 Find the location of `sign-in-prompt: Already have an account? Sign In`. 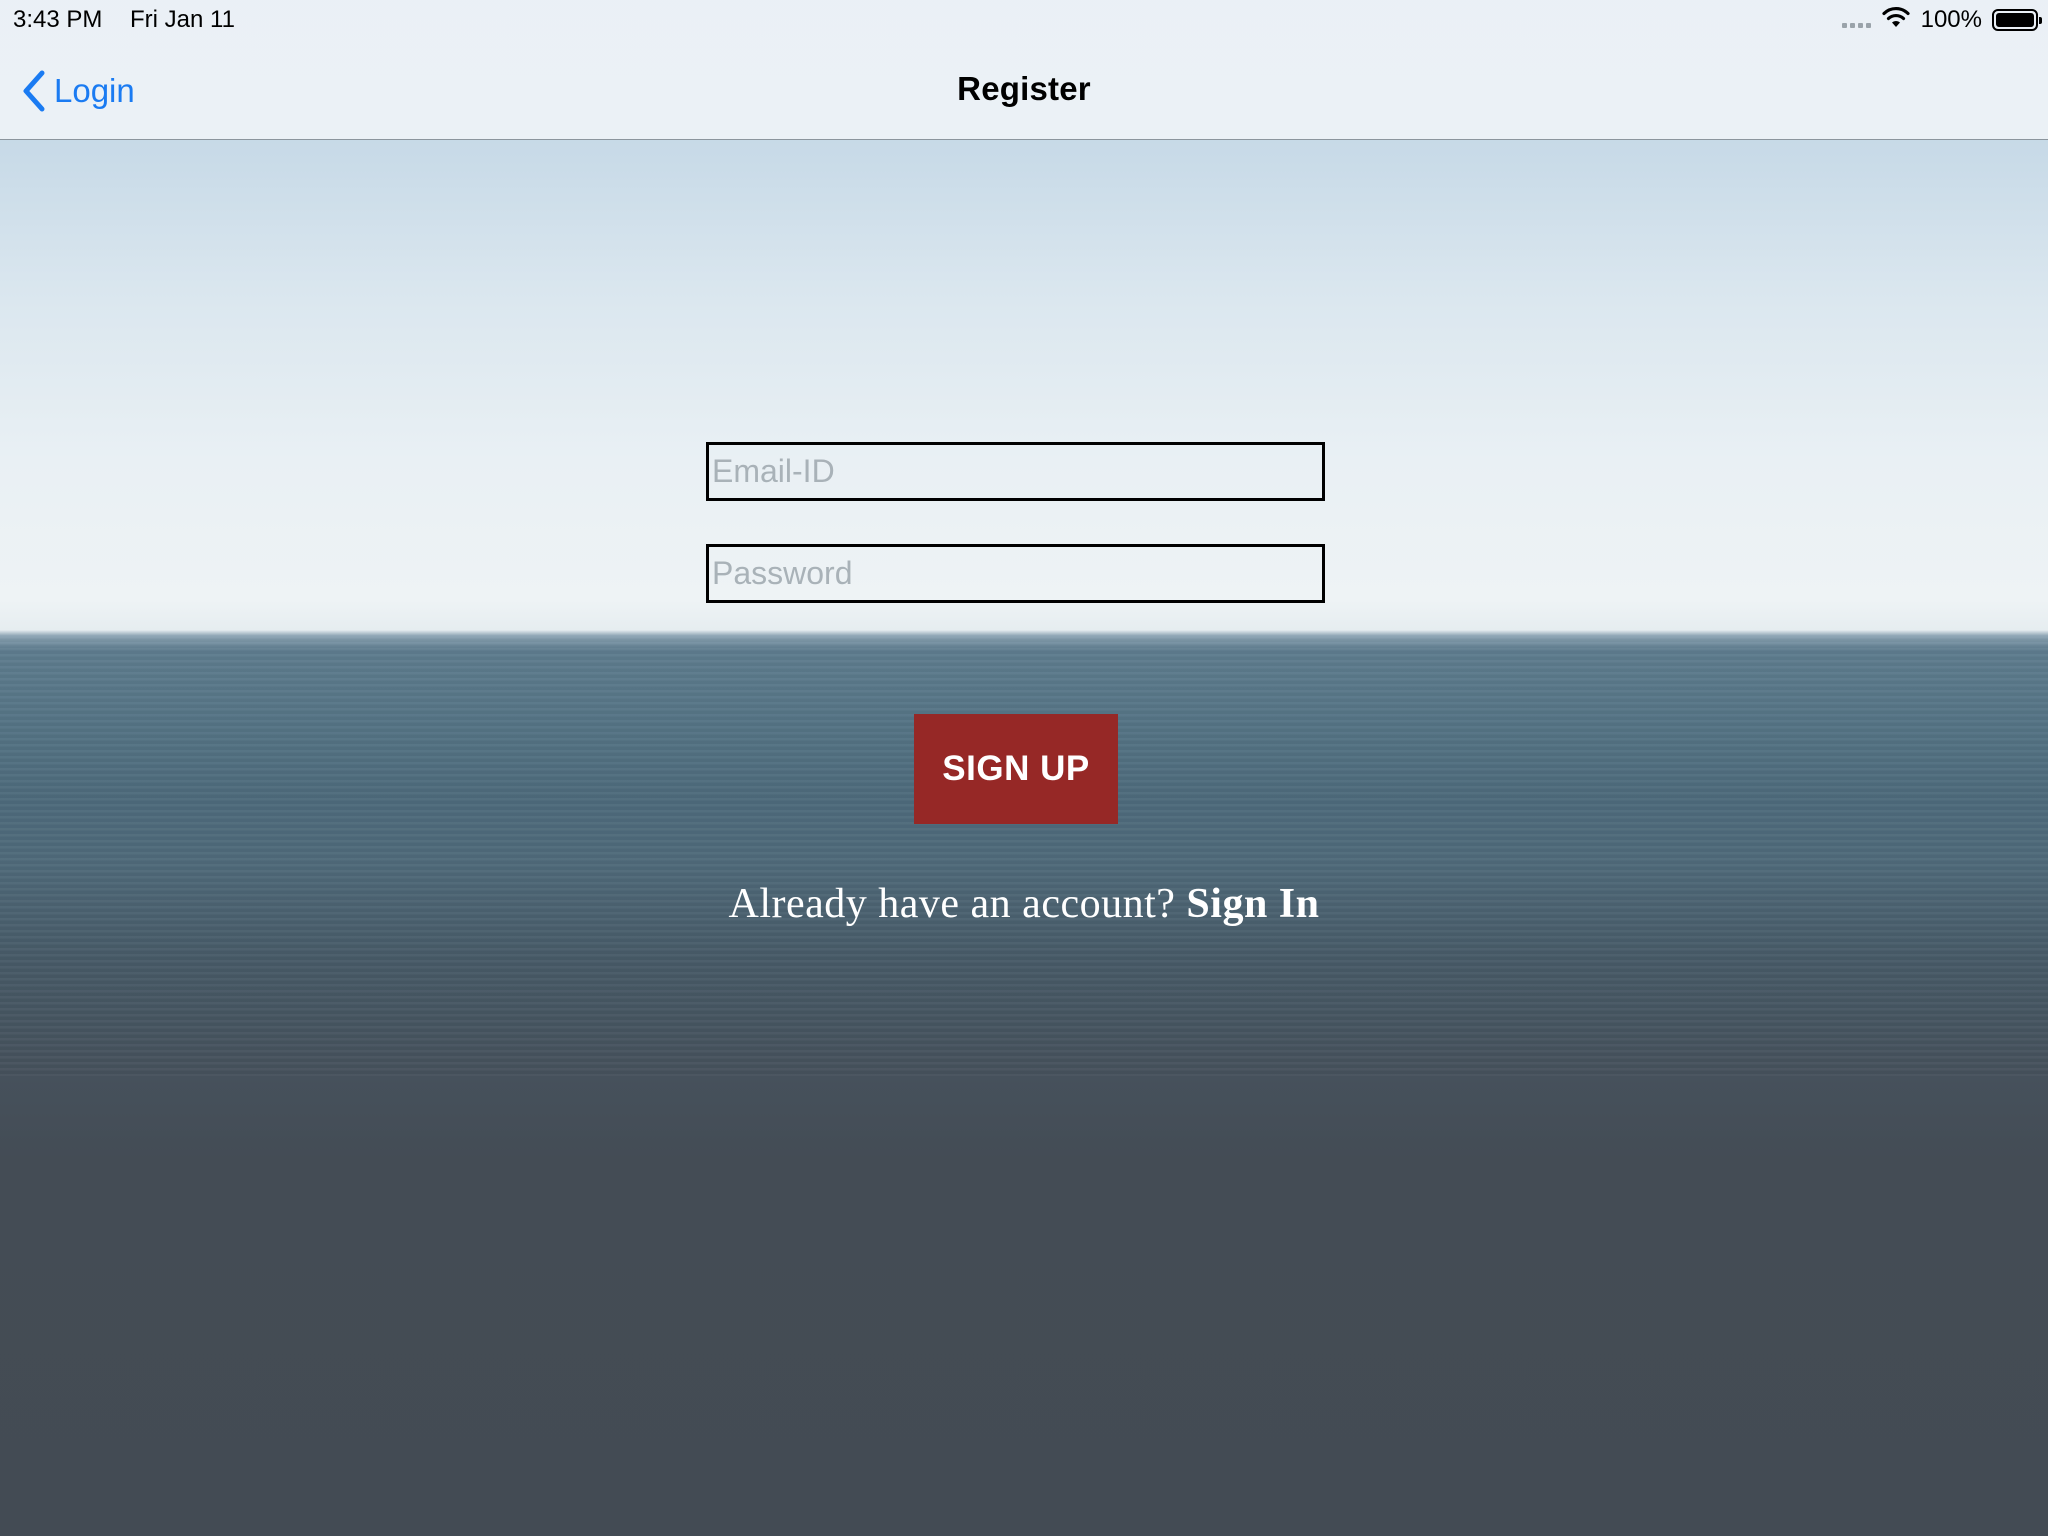

sign-in-prompt: Already have an account? Sign In is located at coordinates (1024, 904).